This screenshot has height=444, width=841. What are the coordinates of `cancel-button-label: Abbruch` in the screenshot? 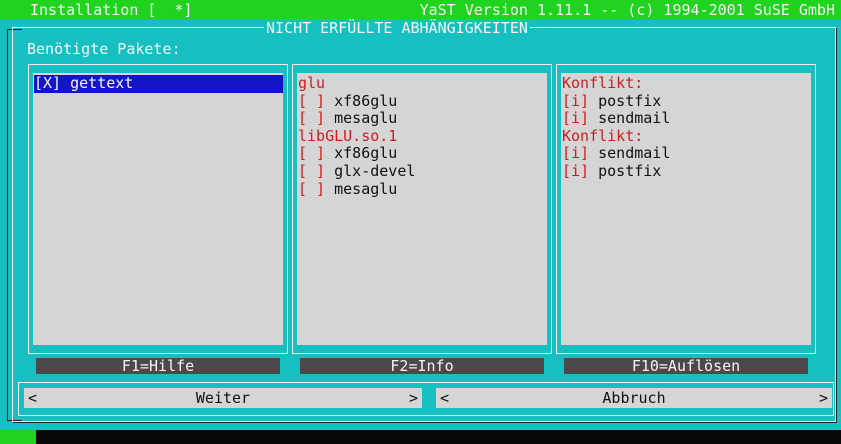 It's located at (634, 398).